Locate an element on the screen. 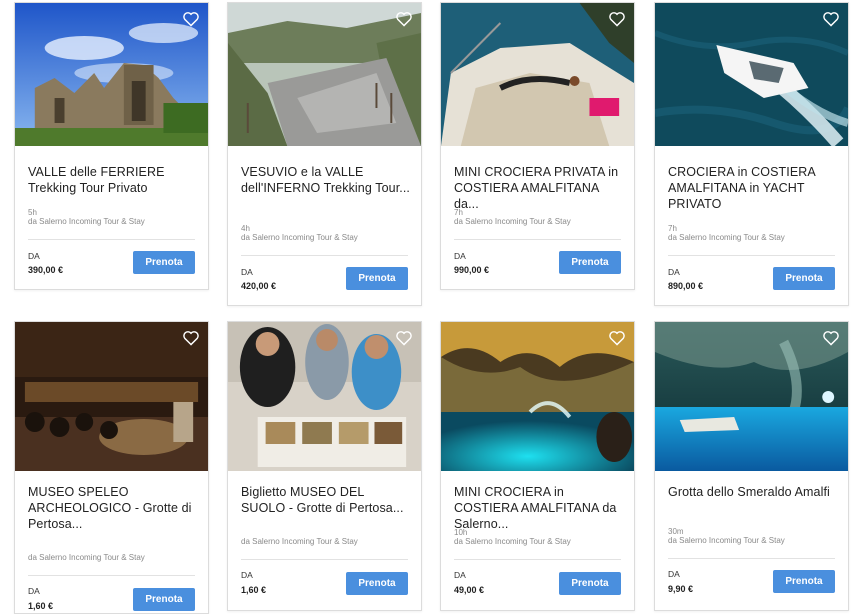 The width and height of the screenshot is (856, 614). tour-price: 890,00 € is located at coordinates (686, 286).